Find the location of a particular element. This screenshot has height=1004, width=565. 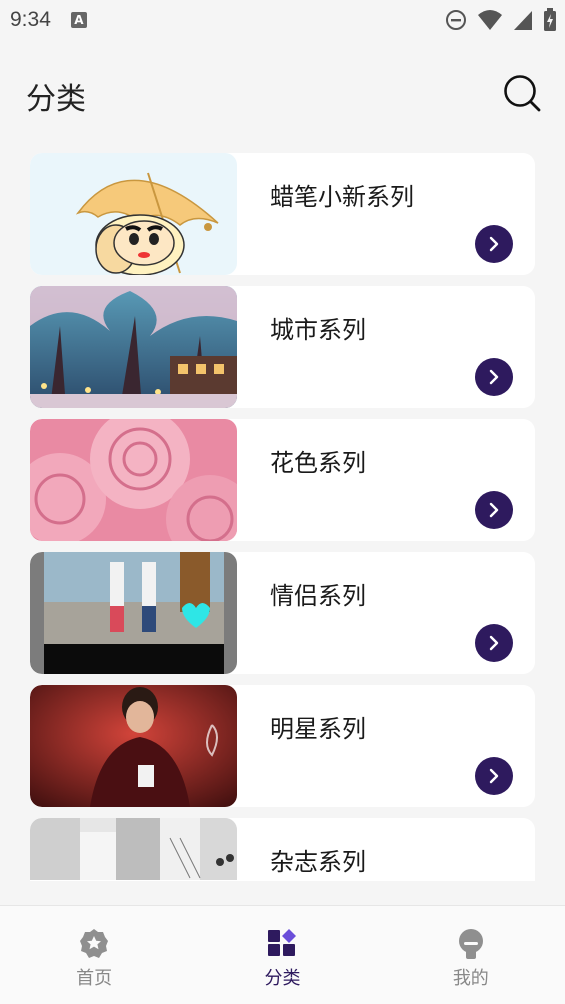

search-button is located at coordinates (522, 93).